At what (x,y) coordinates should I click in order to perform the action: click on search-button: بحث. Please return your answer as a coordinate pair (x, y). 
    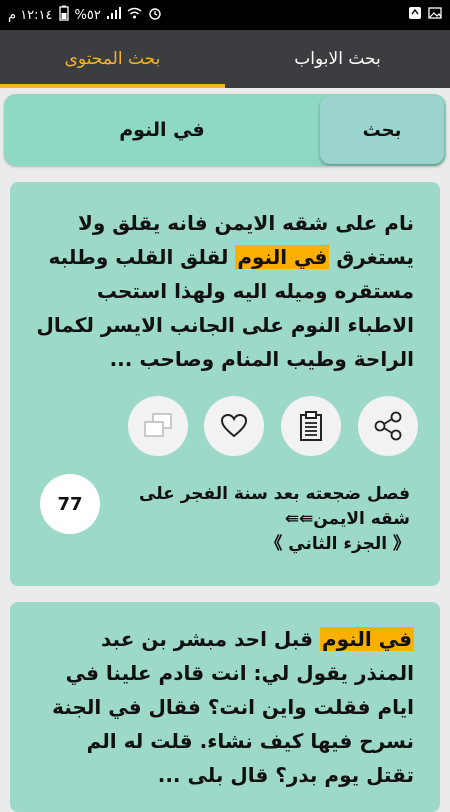
    Looking at the image, I should click on (382, 130).